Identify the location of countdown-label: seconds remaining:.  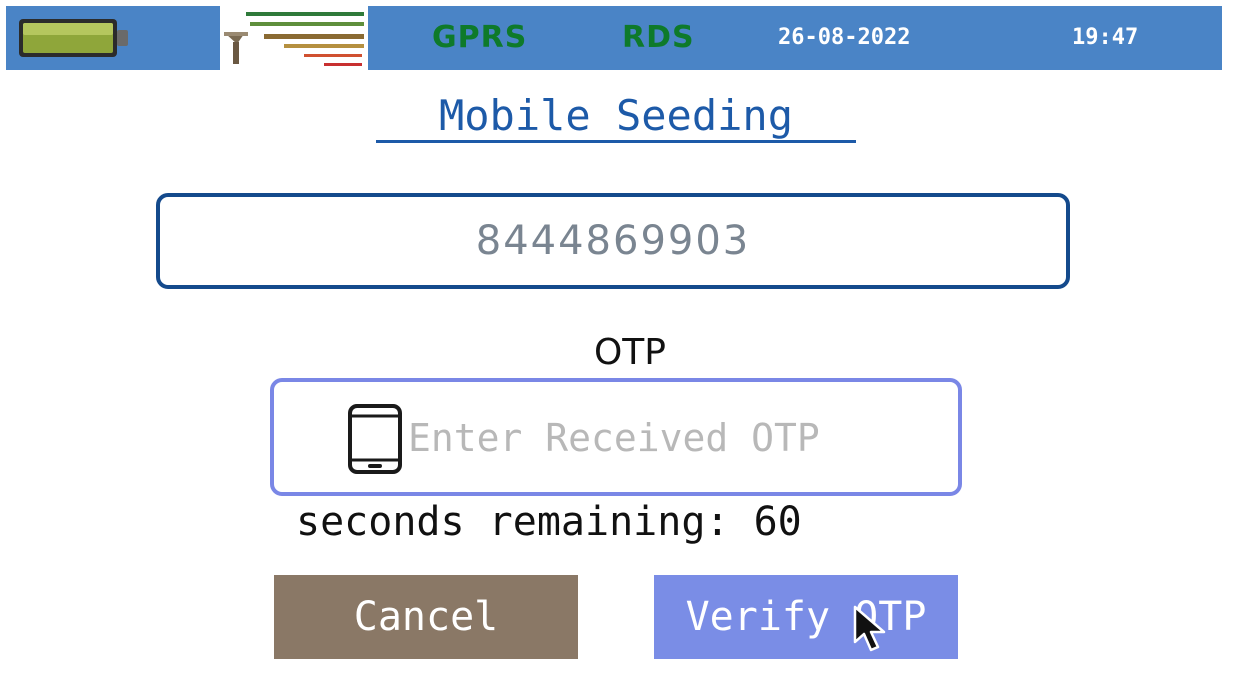
(513, 522).